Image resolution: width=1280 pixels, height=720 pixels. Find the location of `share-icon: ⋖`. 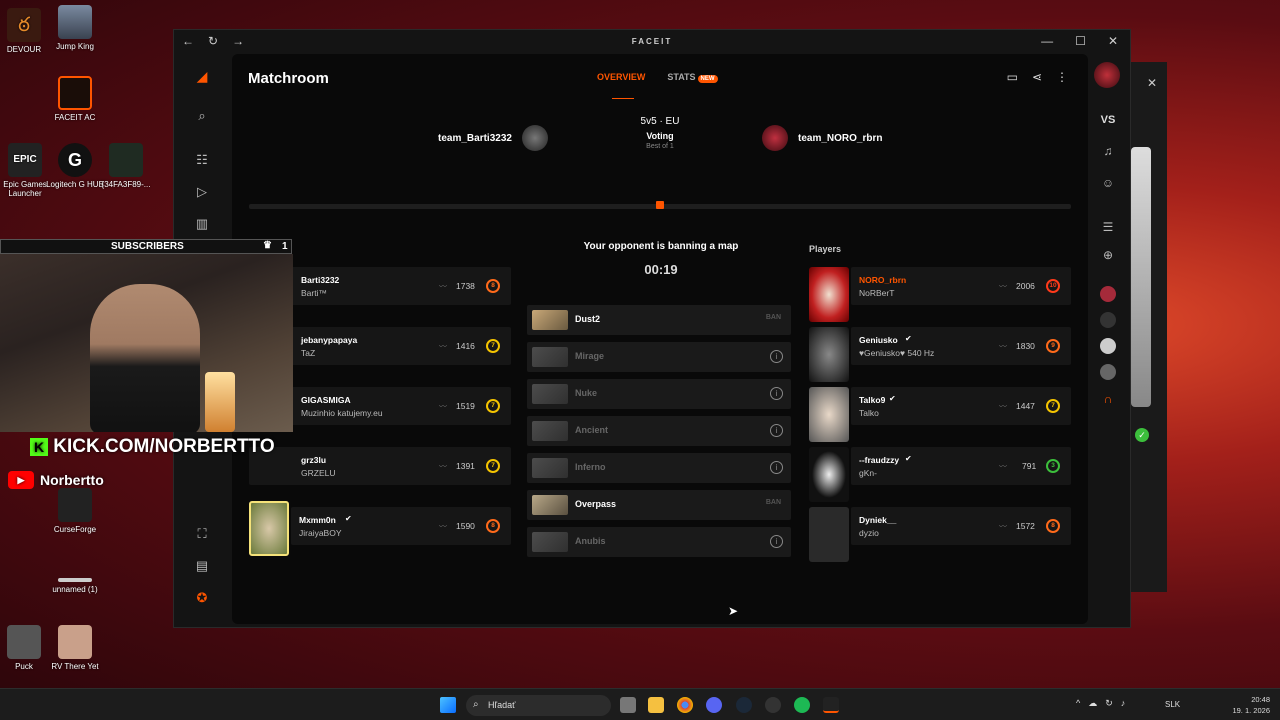

share-icon: ⋖ is located at coordinates (1037, 77).